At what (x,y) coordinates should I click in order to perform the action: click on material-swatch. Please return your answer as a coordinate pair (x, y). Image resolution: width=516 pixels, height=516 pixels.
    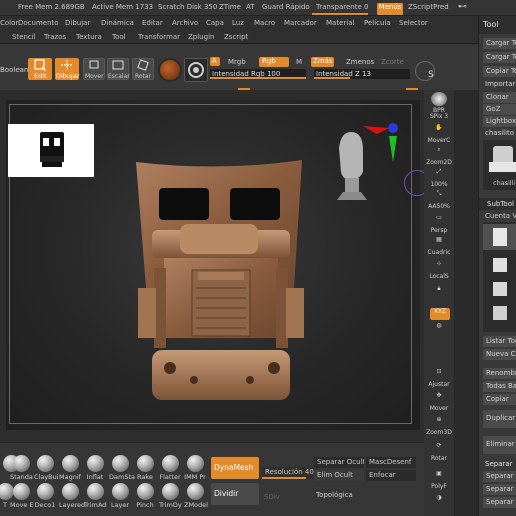
    Looking at the image, I should click on (170, 70).